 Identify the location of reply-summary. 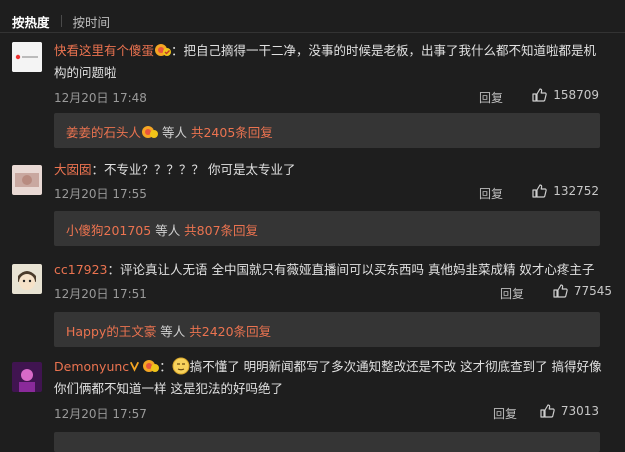
(327, 442).